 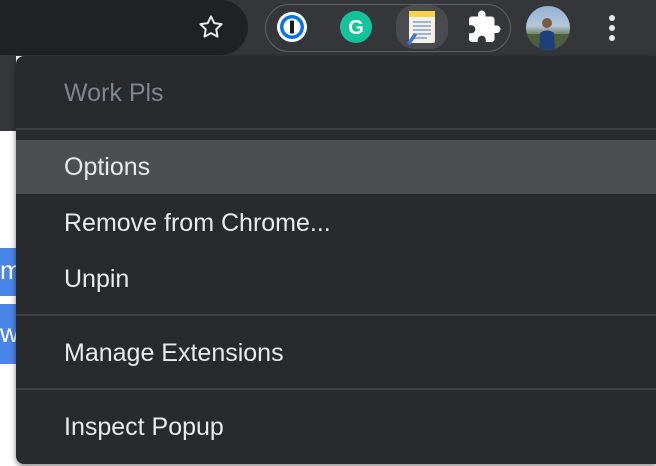 I want to click on menu-item-options: Options, so click(x=336, y=167).